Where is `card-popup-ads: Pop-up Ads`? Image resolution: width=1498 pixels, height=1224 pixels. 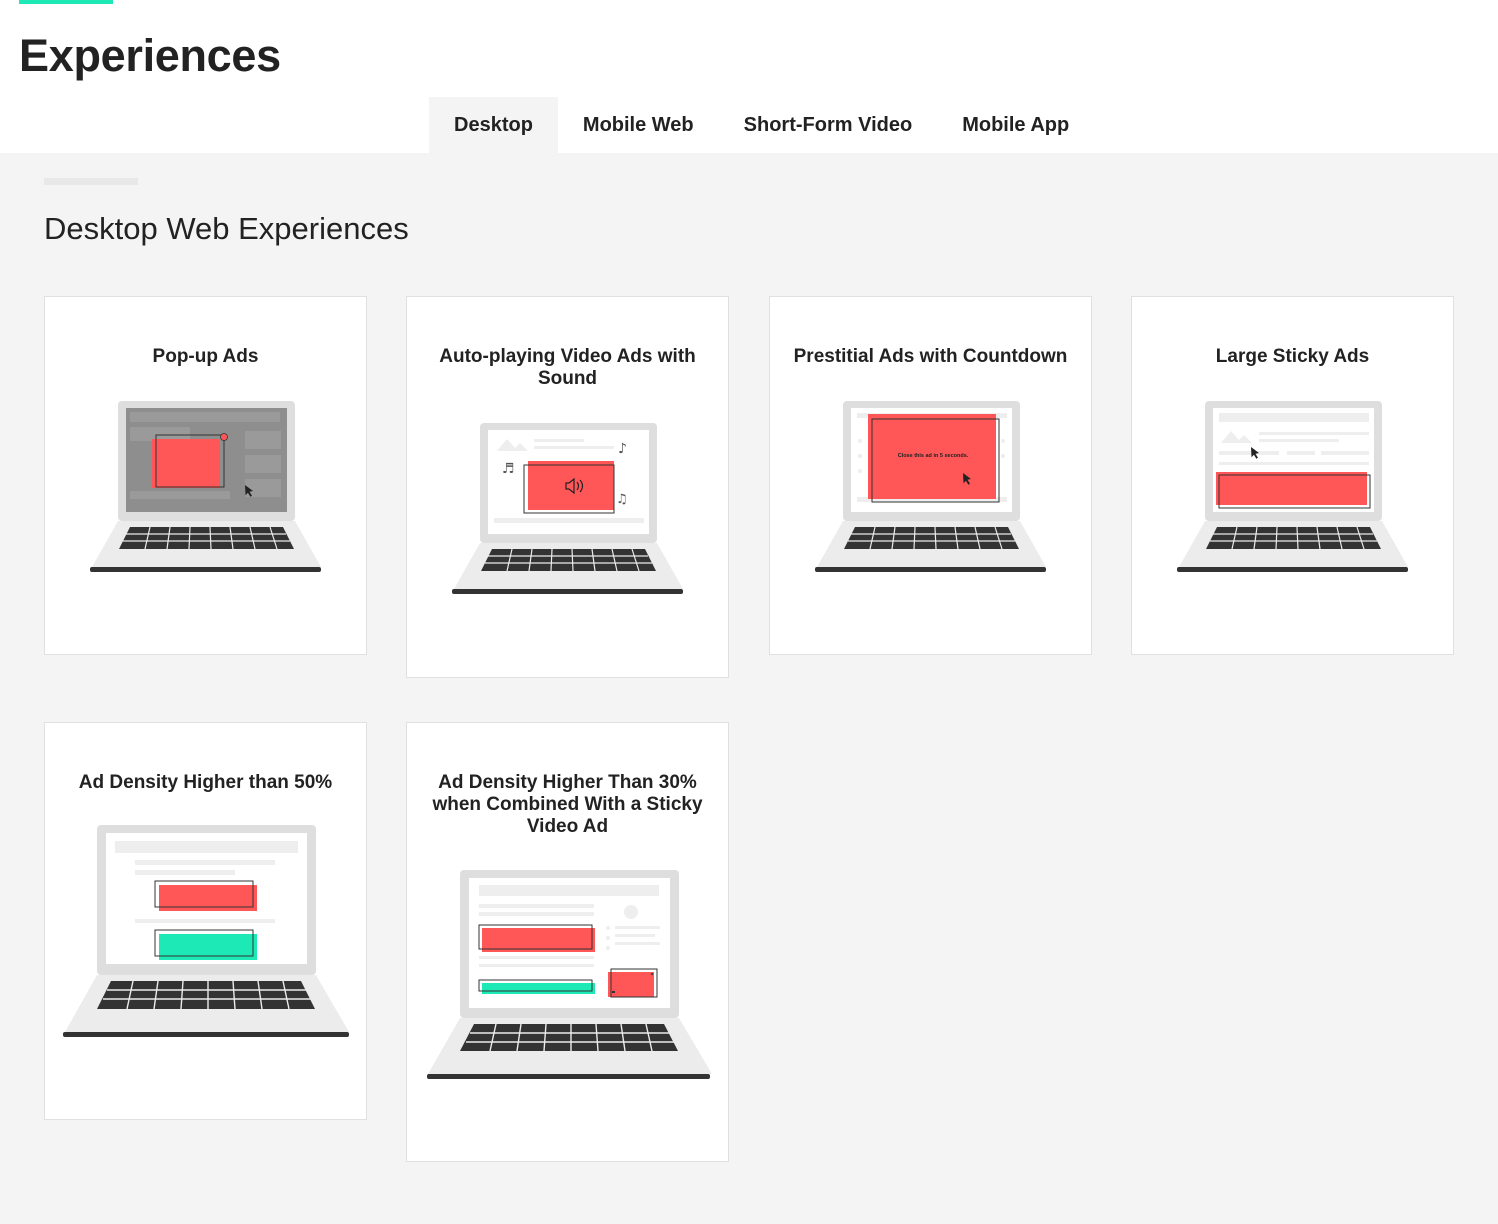 card-popup-ads: Pop-up Ads is located at coordinates (205, 475).